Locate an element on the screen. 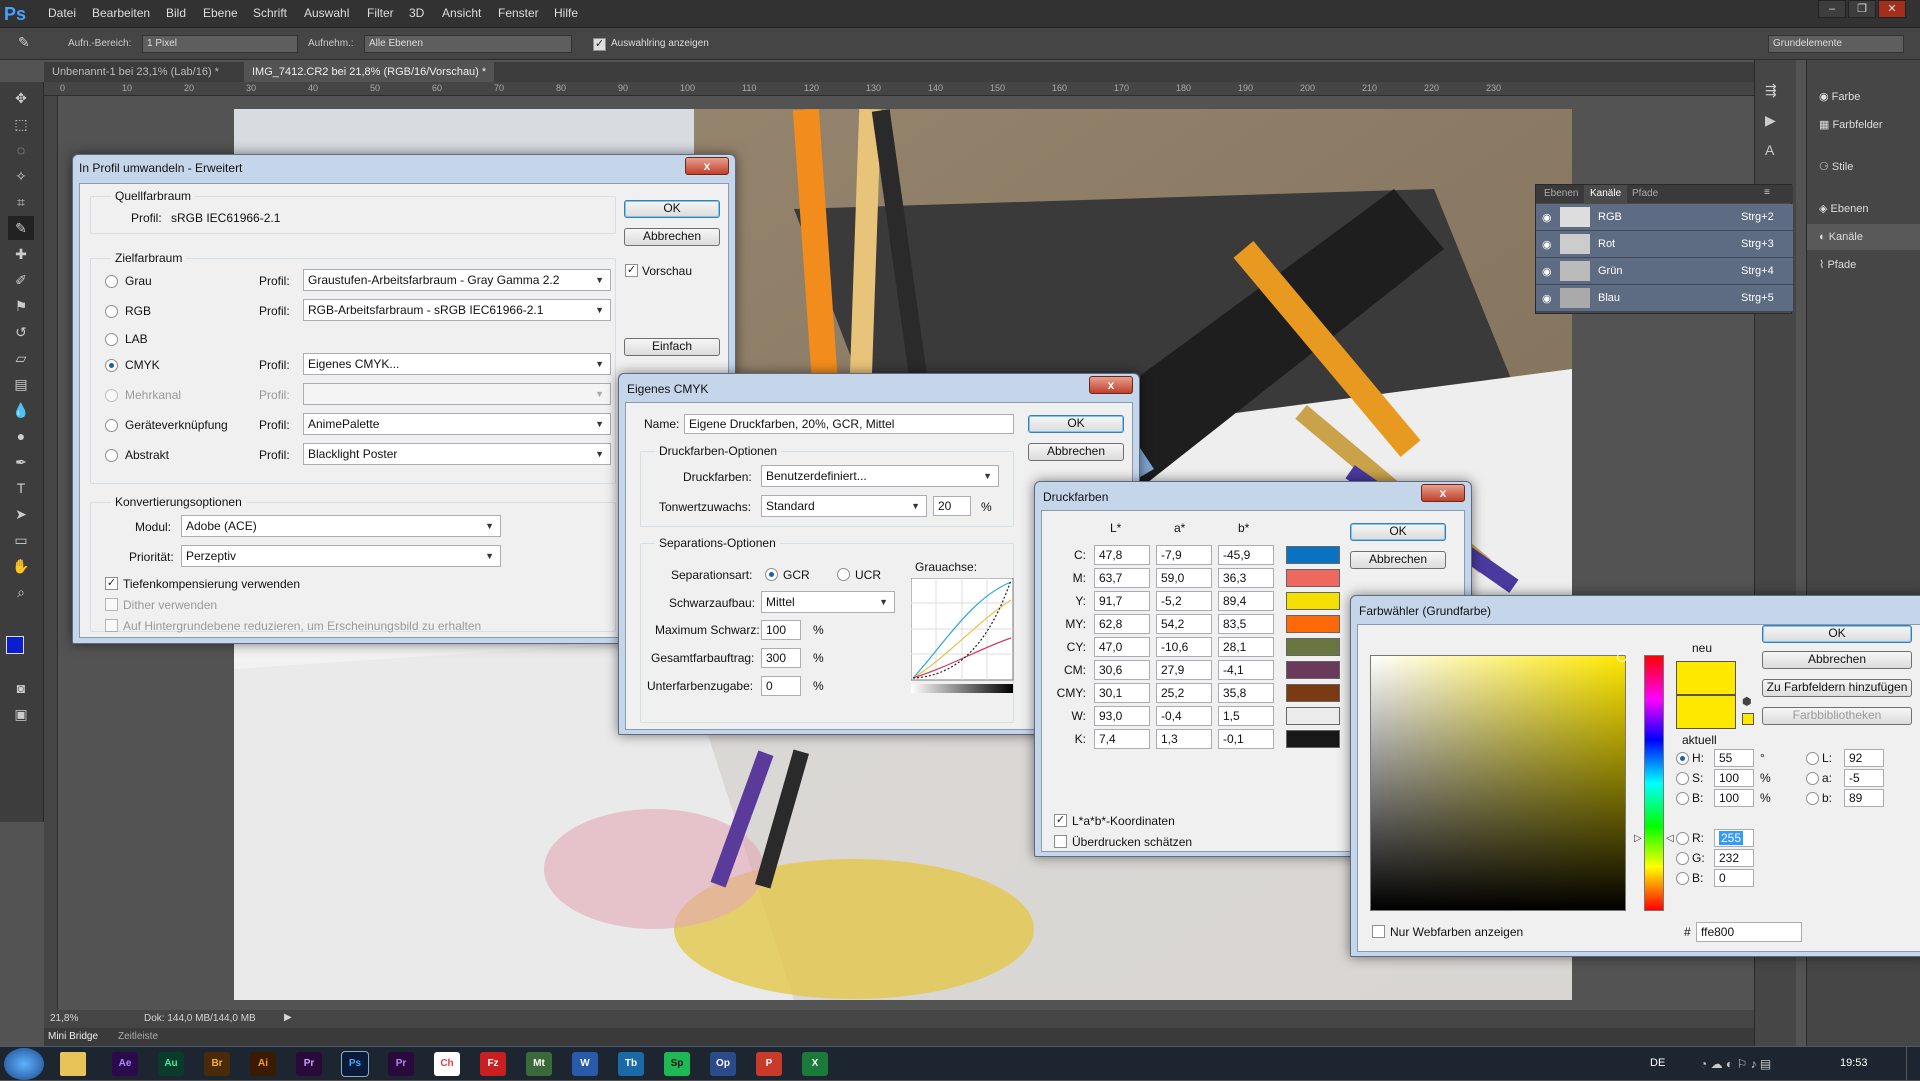 The image size is (1920, 1081). dot-gain-input: 20 is located at coordinates (952, 506).